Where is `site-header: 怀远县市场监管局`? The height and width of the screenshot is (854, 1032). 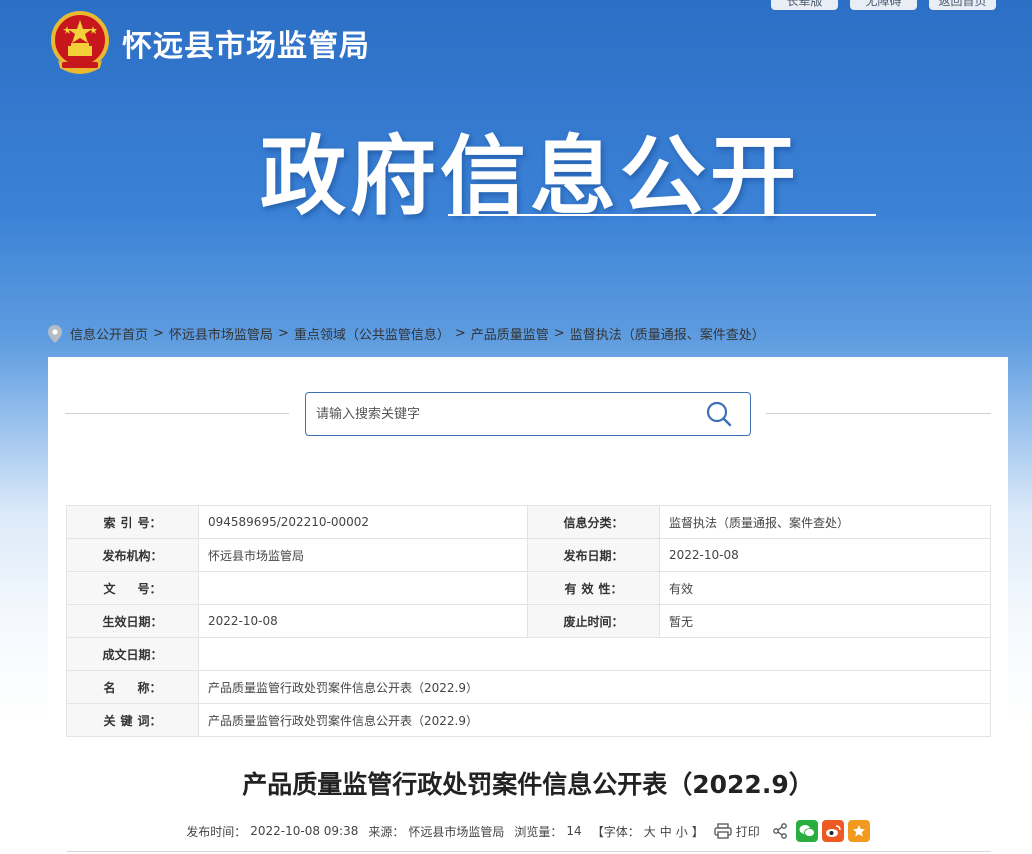 site-header: 怀远县市场监管局 is located at coordinates (209, 43).